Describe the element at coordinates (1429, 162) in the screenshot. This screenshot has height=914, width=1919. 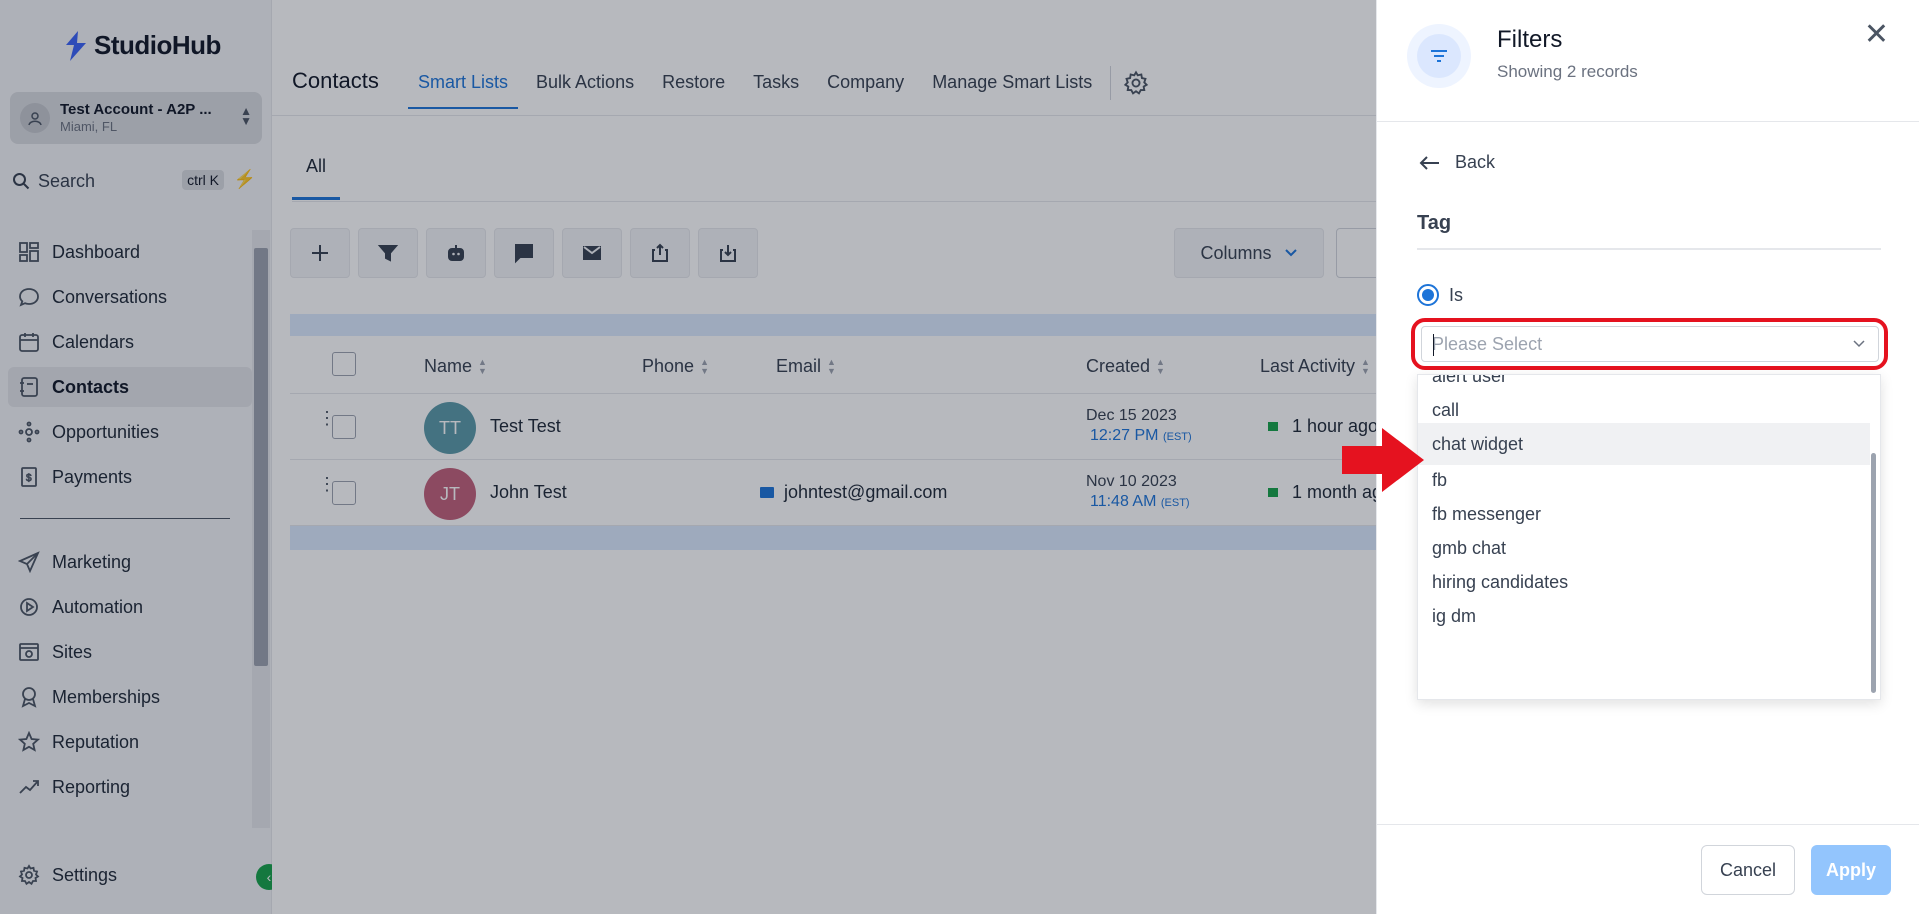
I see `arrow-left-icon` at that location.